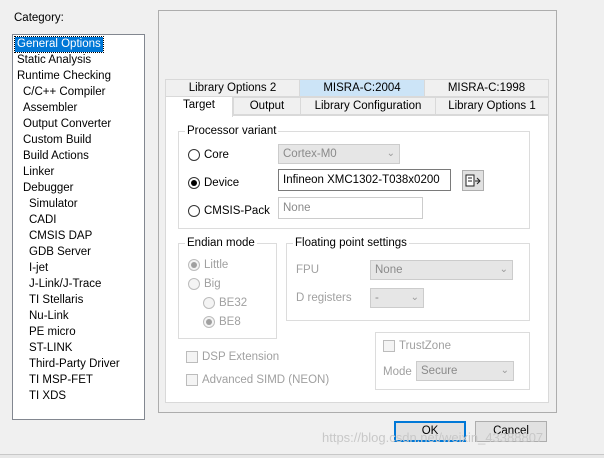  What do you see at coordinates (67, 124) in the screenshot?
I see `category-item: Output Converter` at bounding box center [67, 124].